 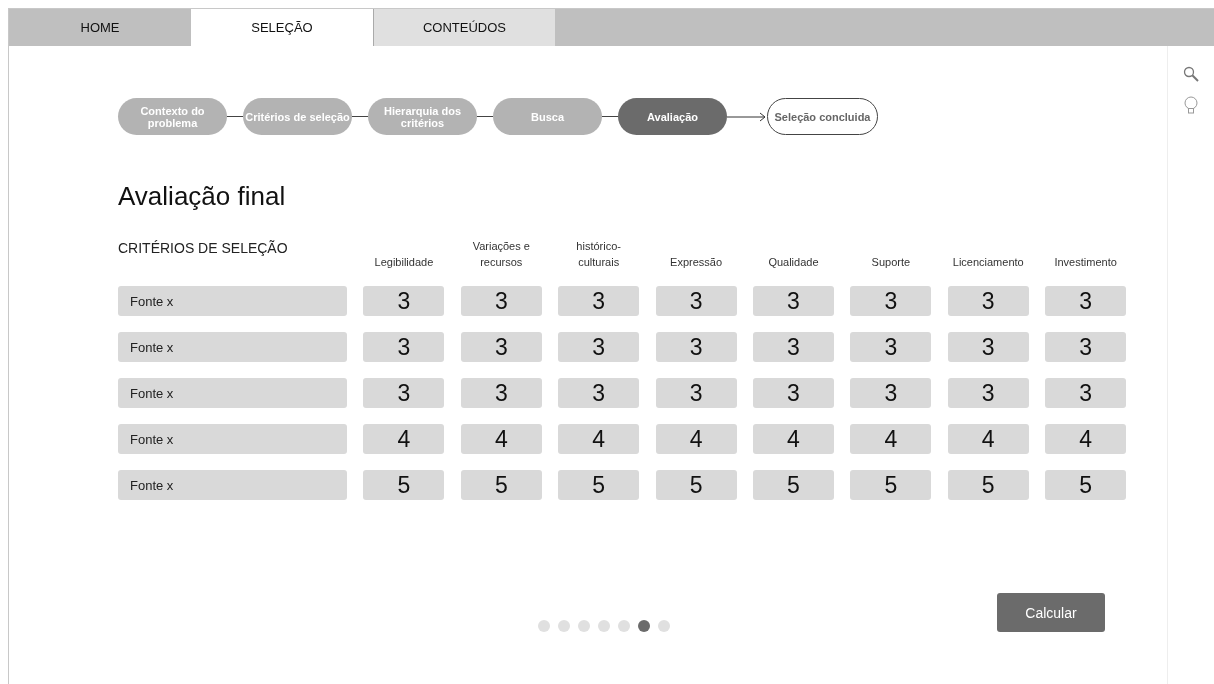 What do you see at coordinates (672, 116) in the screenshot?
I see `step-pill: Avaliação` at bounding box center [672, 116].